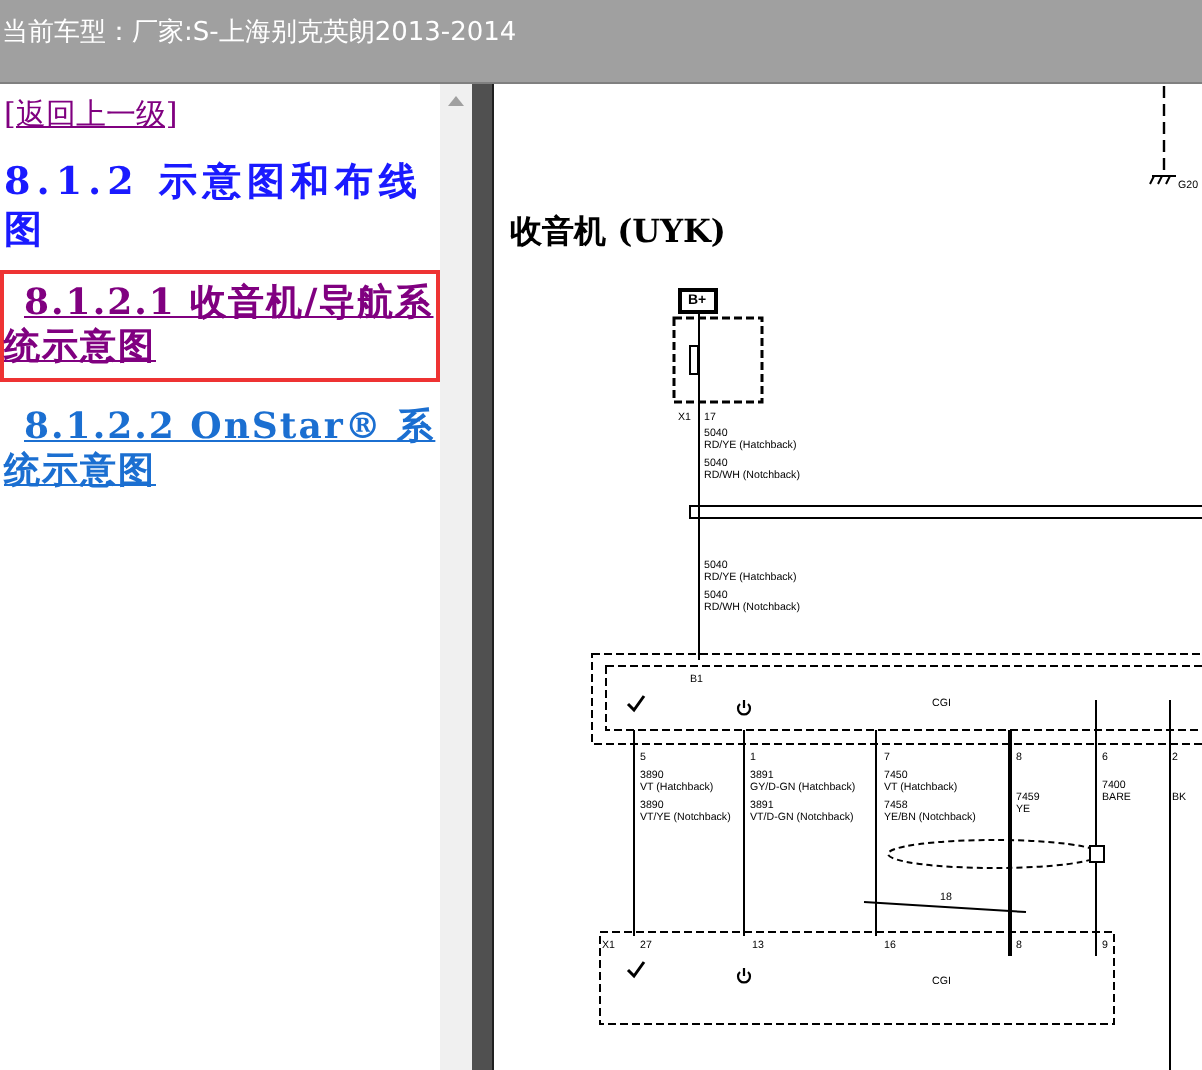 The image size is (1202, 1070). What do you see at coordinates (1097, 854) in the screenshot?
I see `shield-box` at bounding box center [1097, 854].